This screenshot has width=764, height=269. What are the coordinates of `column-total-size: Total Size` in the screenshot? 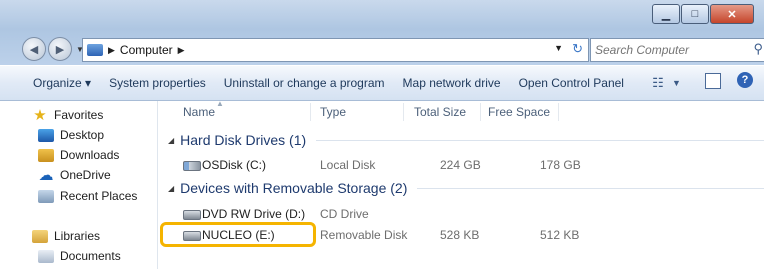 It's located at (440, 112).